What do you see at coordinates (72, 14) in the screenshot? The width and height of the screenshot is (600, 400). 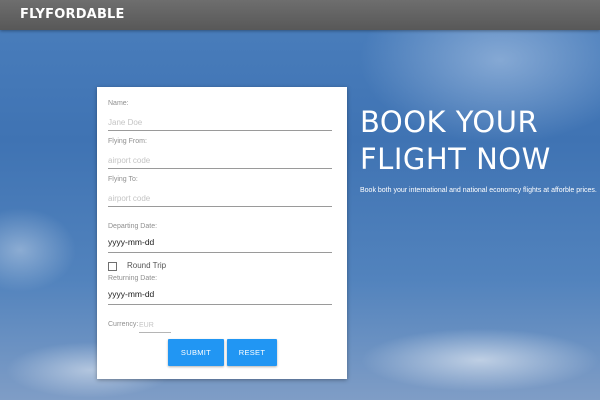 I see `brand-logo: FLYFORDABLE` at bounding box center [72, 14].